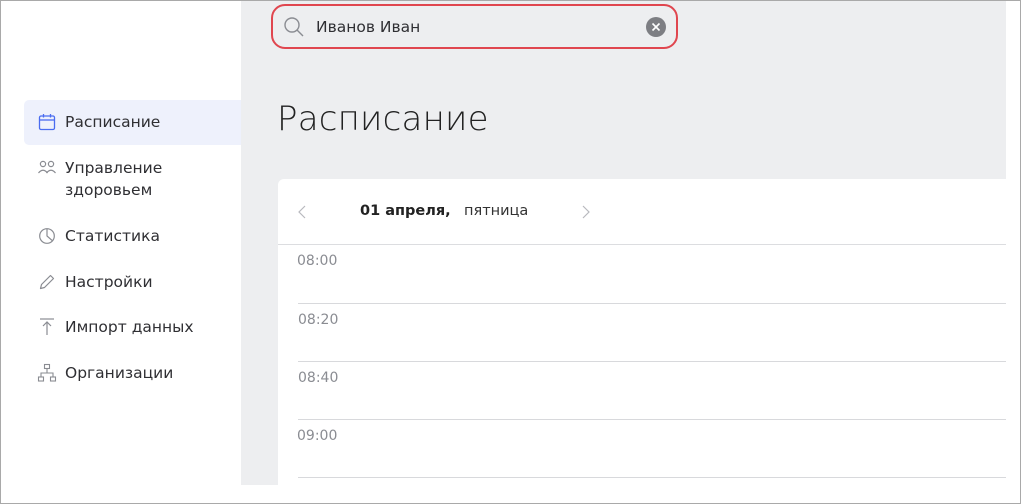 The width and height of the screenshot is (1021, 504). Describe the element at coordinates (586, 212) in the screenshot. I see `next-day-button` at that location.